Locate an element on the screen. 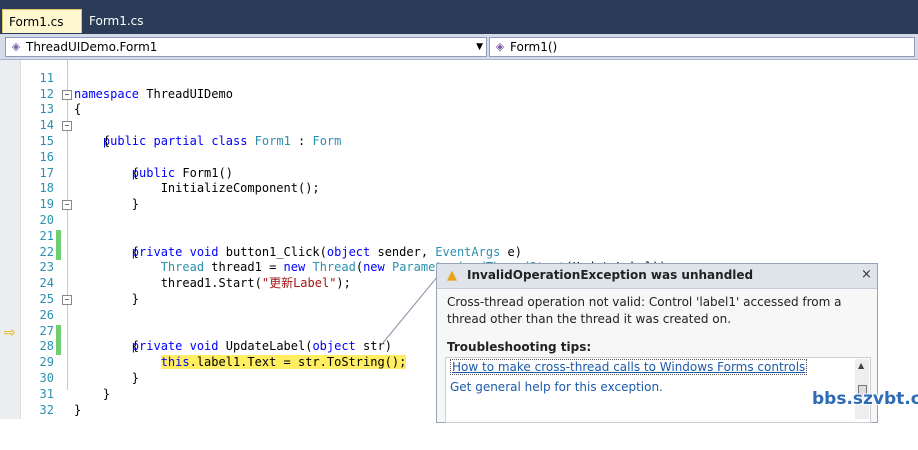  member-selector-dropdown: ◈ Form1() is located at coordinates (702, 47).